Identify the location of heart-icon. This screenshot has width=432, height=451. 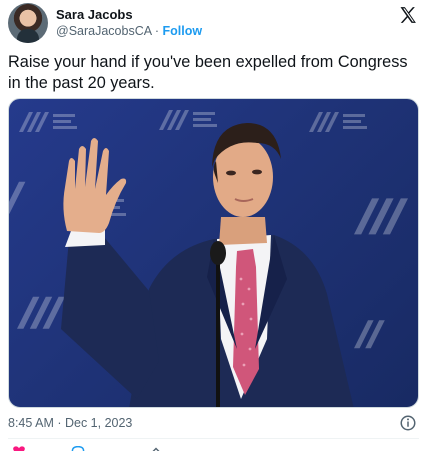
(19, 448).